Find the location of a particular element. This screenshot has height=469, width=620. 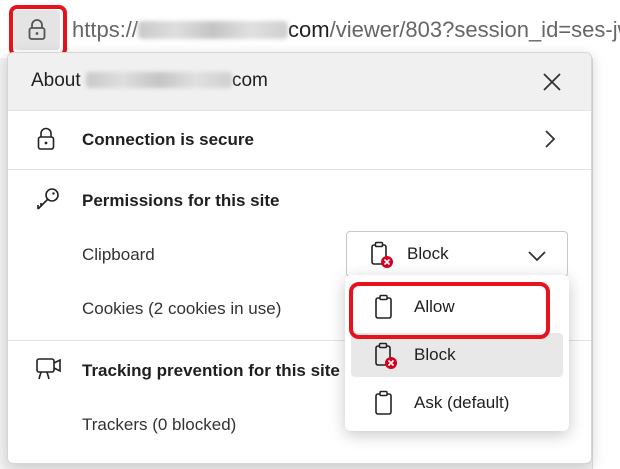

trackers-label: Trackers (0 blocked) is located at coordinates (159, 425).